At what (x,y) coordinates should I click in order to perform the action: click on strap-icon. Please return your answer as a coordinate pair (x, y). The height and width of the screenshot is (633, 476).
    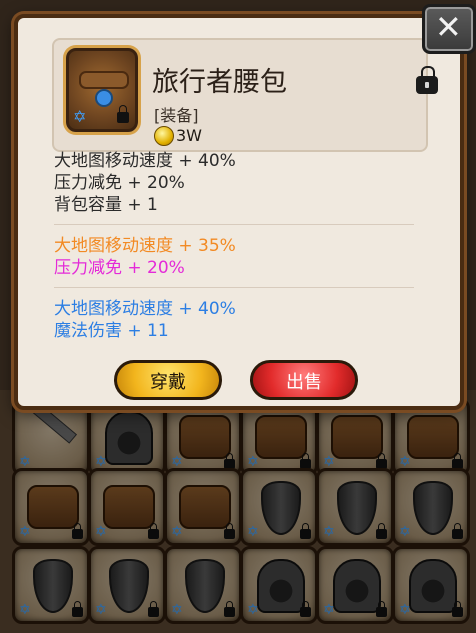
    Looking at the image, I should click on (104, 80).